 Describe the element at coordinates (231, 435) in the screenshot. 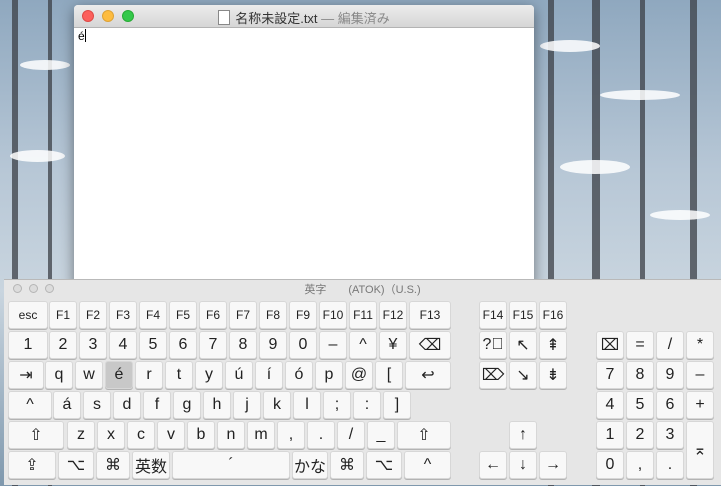

I see `key-main-61: n` at that location.